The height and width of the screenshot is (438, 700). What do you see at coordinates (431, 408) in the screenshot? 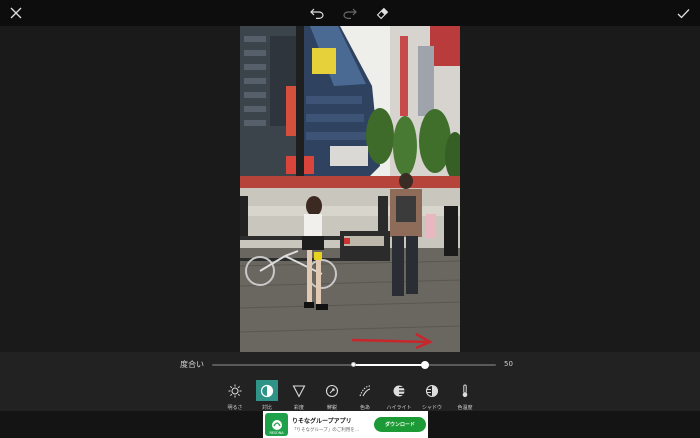
I see `tool-label: シャドウ` at bounding box center [431, 408].